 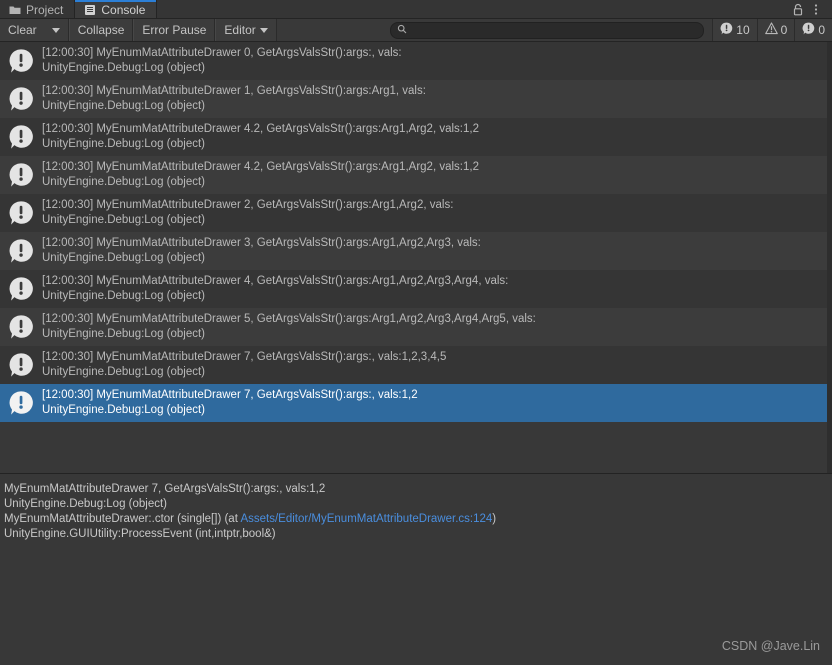 What do you see at coordinates (734, 30) in the screenshot?
I see `error-count: 10` at bounding box center [734, 30].